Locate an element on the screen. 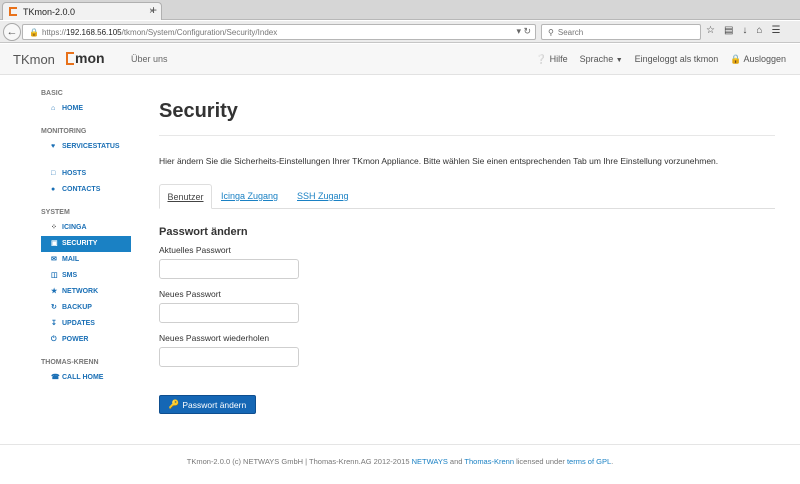  change-password-button: 🔑 Passwort ändern is located at coordinates (207, 404).